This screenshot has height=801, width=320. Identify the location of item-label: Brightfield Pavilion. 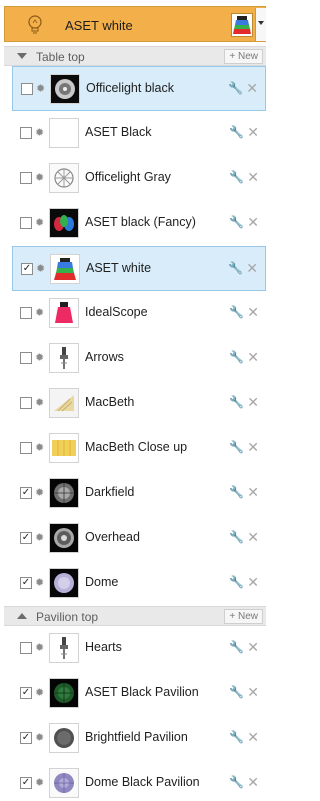
(136, 737).